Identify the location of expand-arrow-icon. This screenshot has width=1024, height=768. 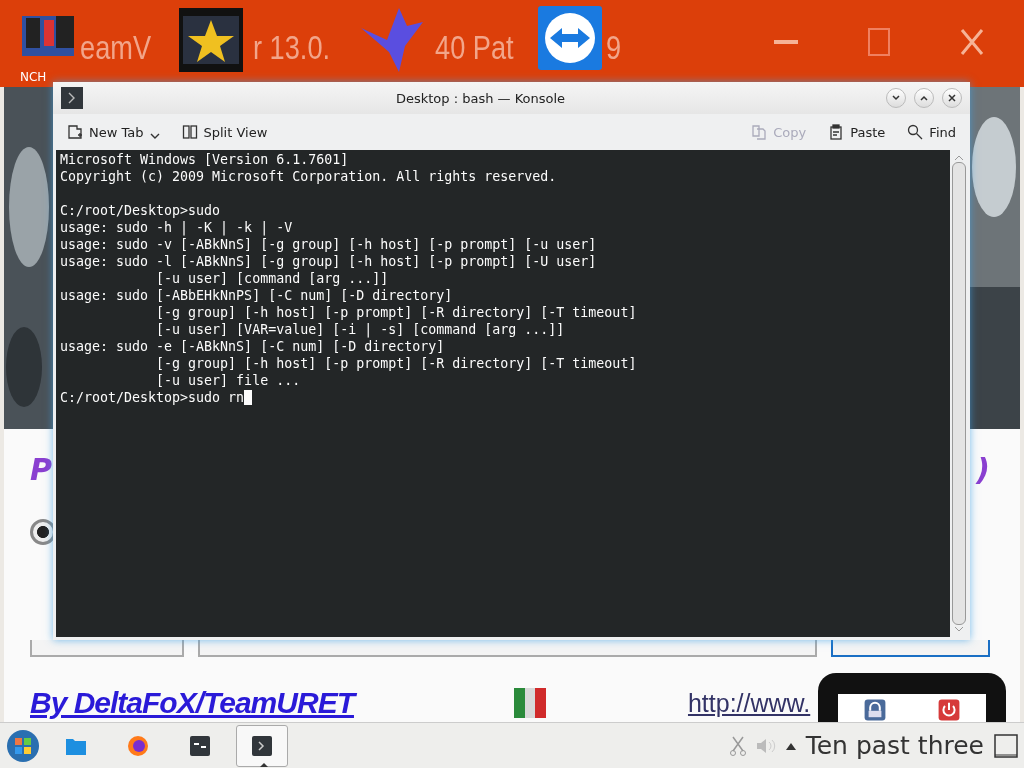
(790, 745).